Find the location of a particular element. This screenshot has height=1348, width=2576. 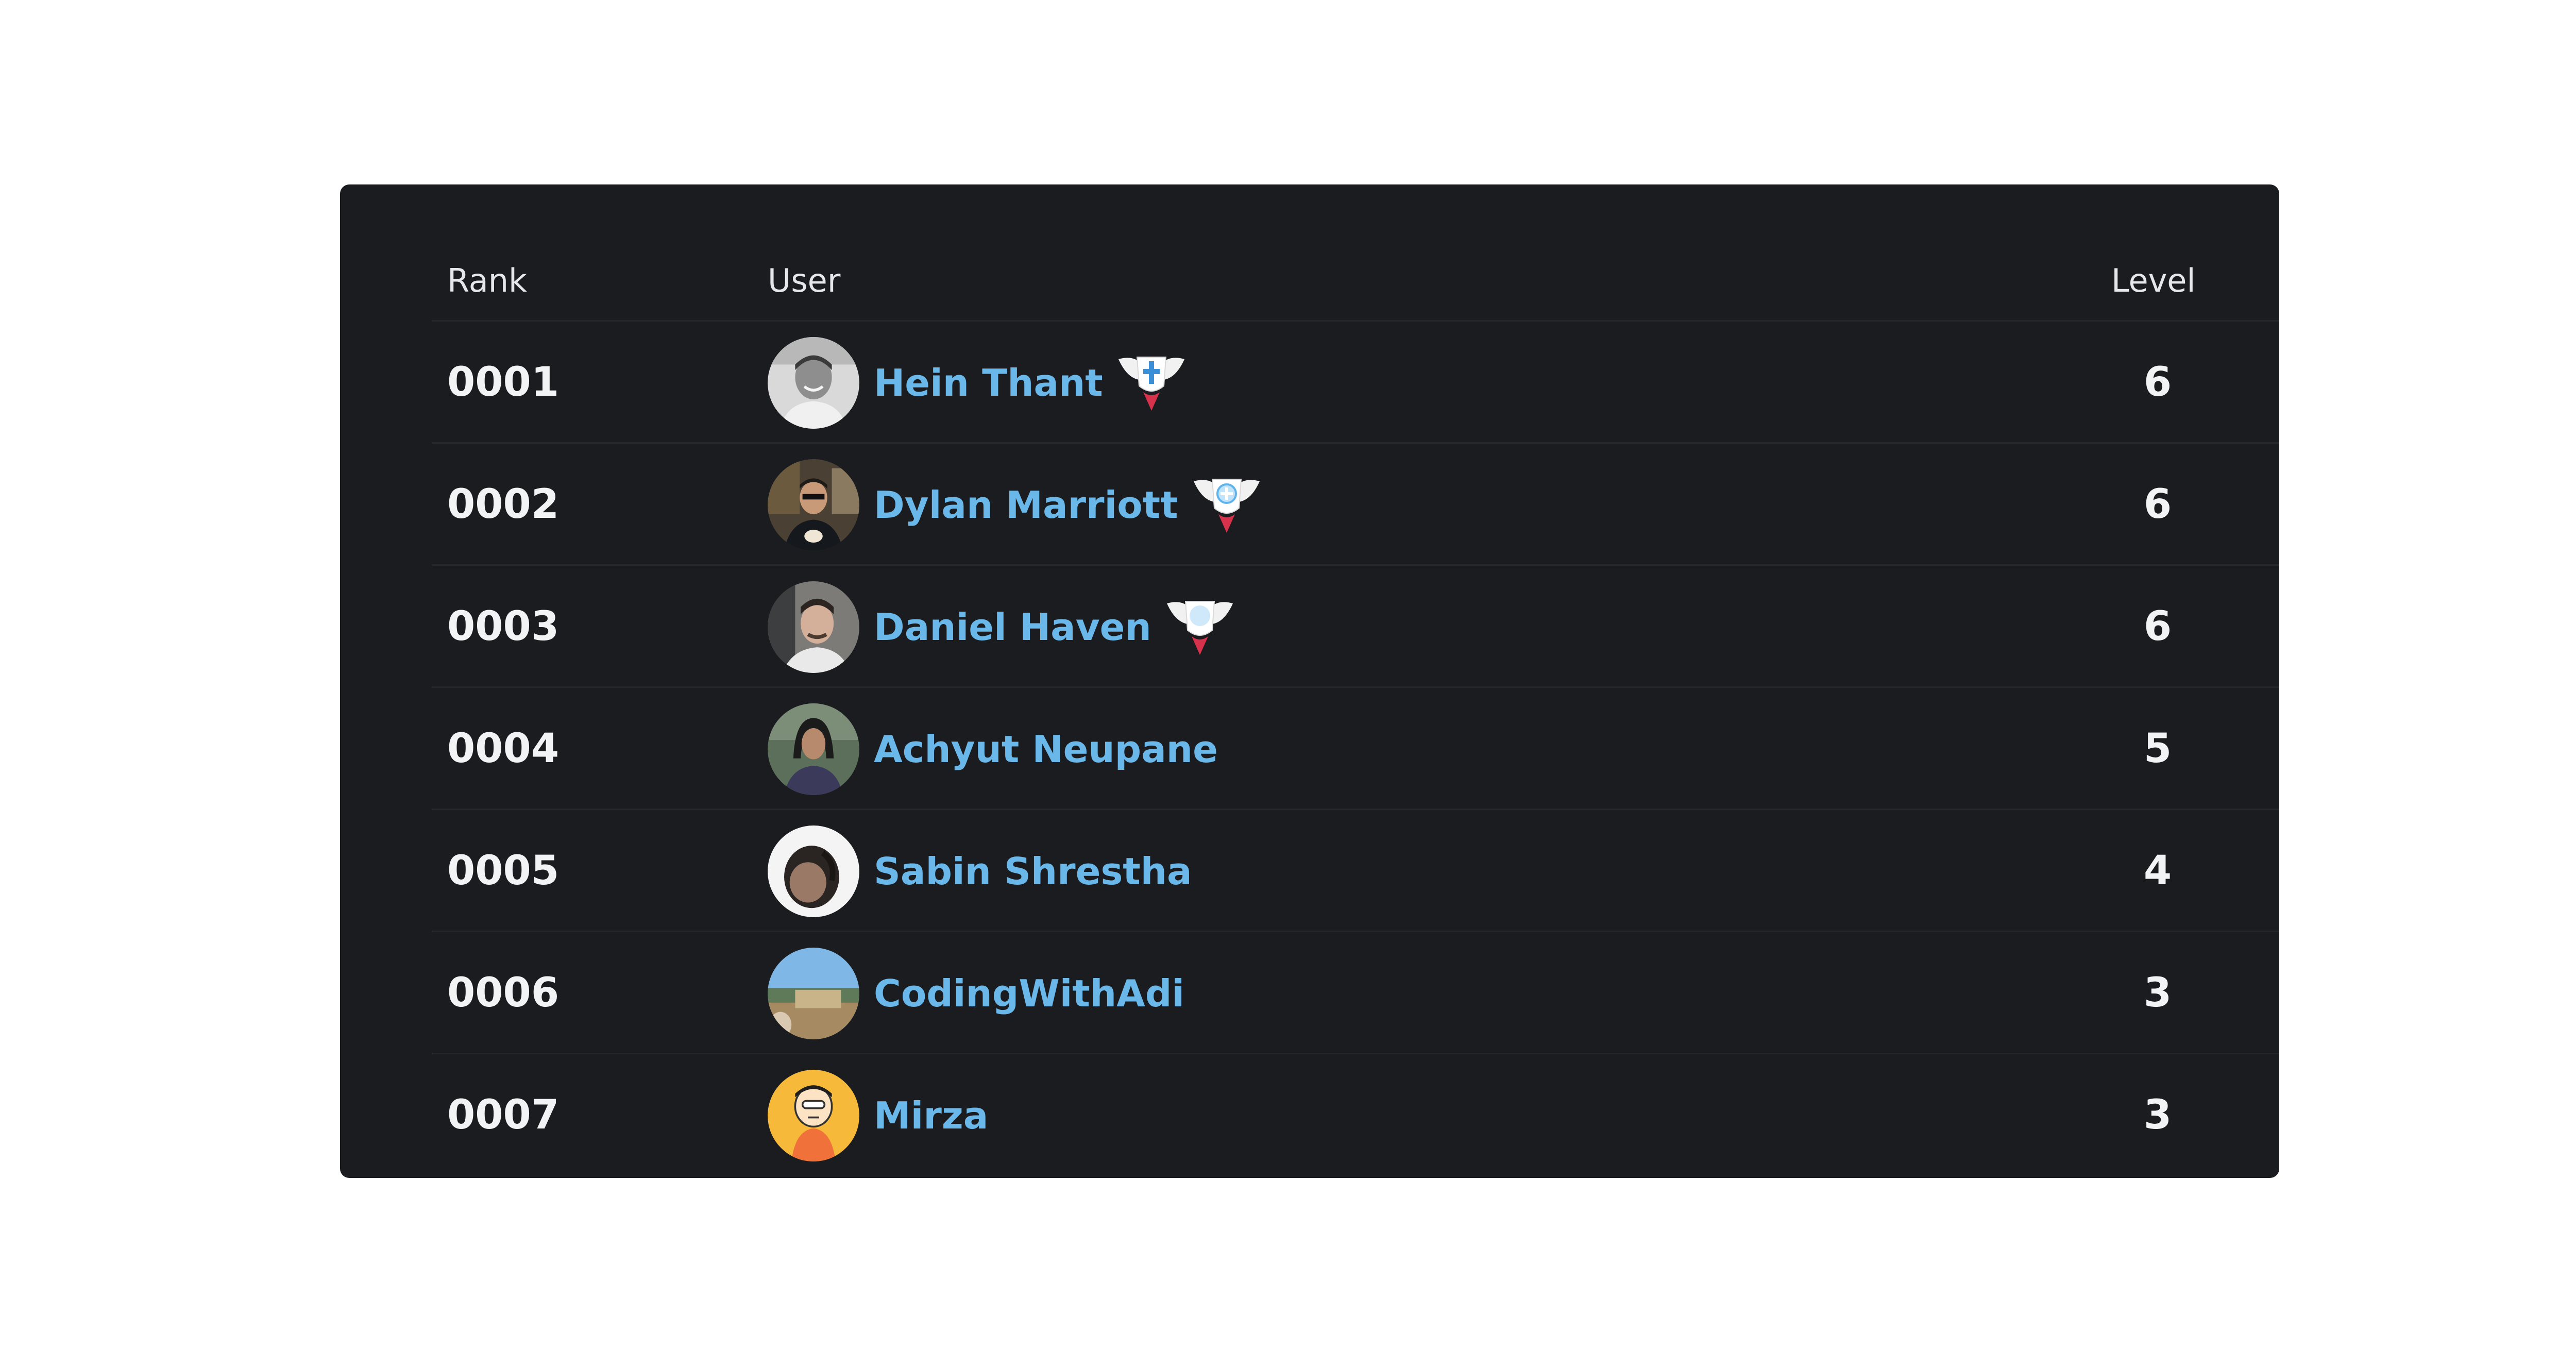

table-row: 0005 Sabin Shrestha 4 is located at coordinates (1356, 871).